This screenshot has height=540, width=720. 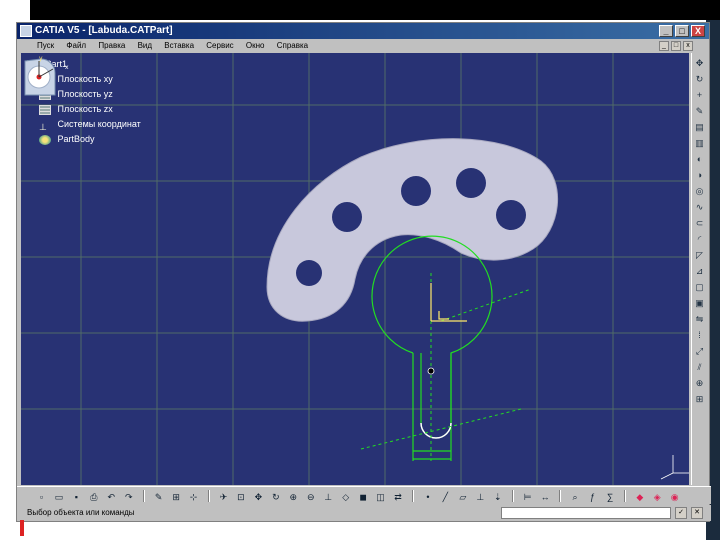 What do you see at coordinates (76, 45) in the screenshot?
I see `menu-file: Файл` at bounding box center [76, 45].